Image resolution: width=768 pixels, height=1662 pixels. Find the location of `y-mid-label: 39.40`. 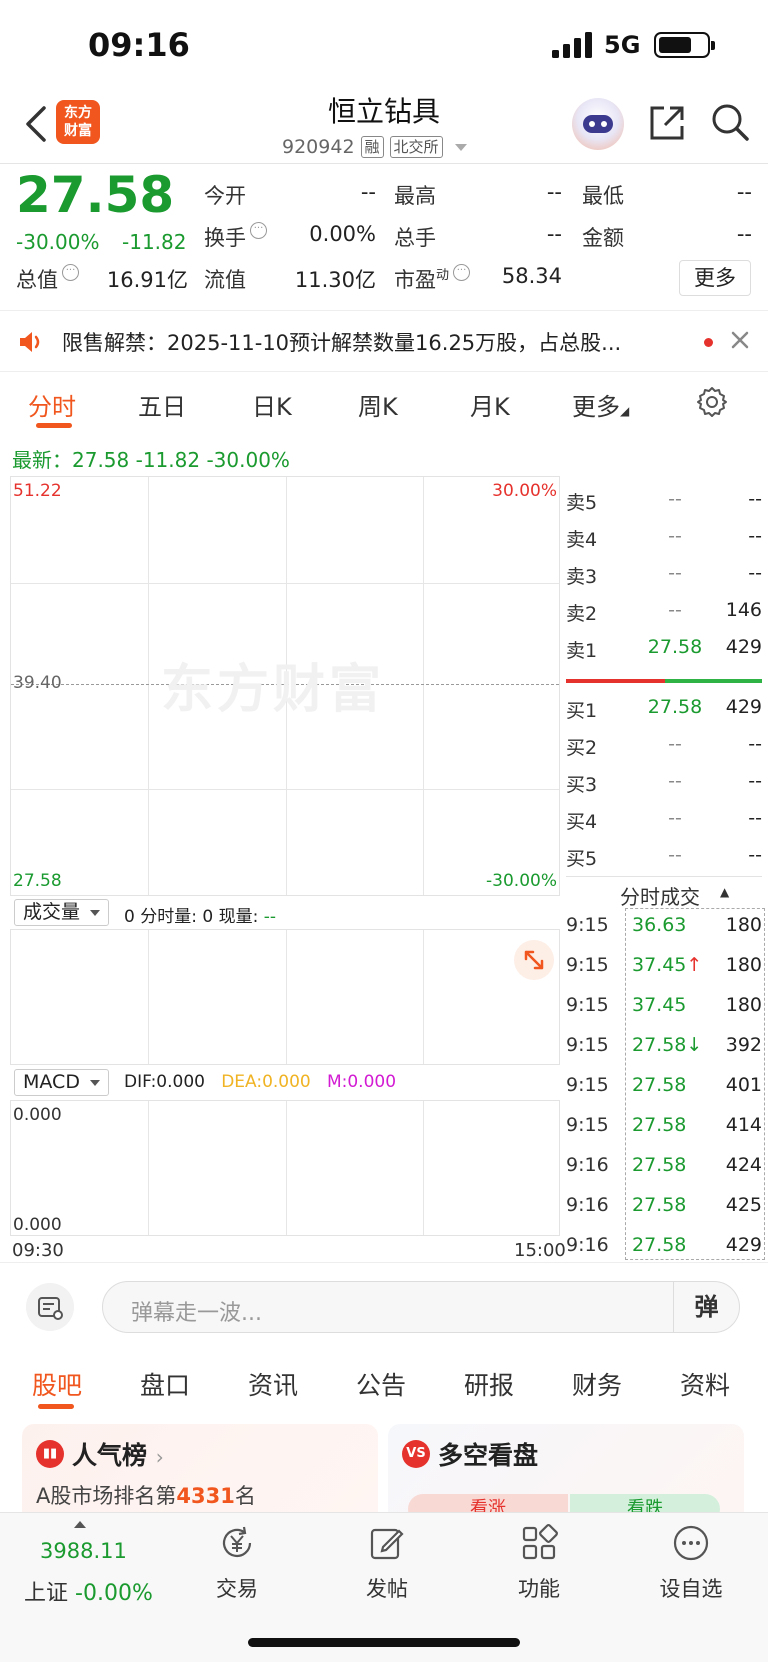

y-mid-label: 39.40 is located at coordinates (37, 683).